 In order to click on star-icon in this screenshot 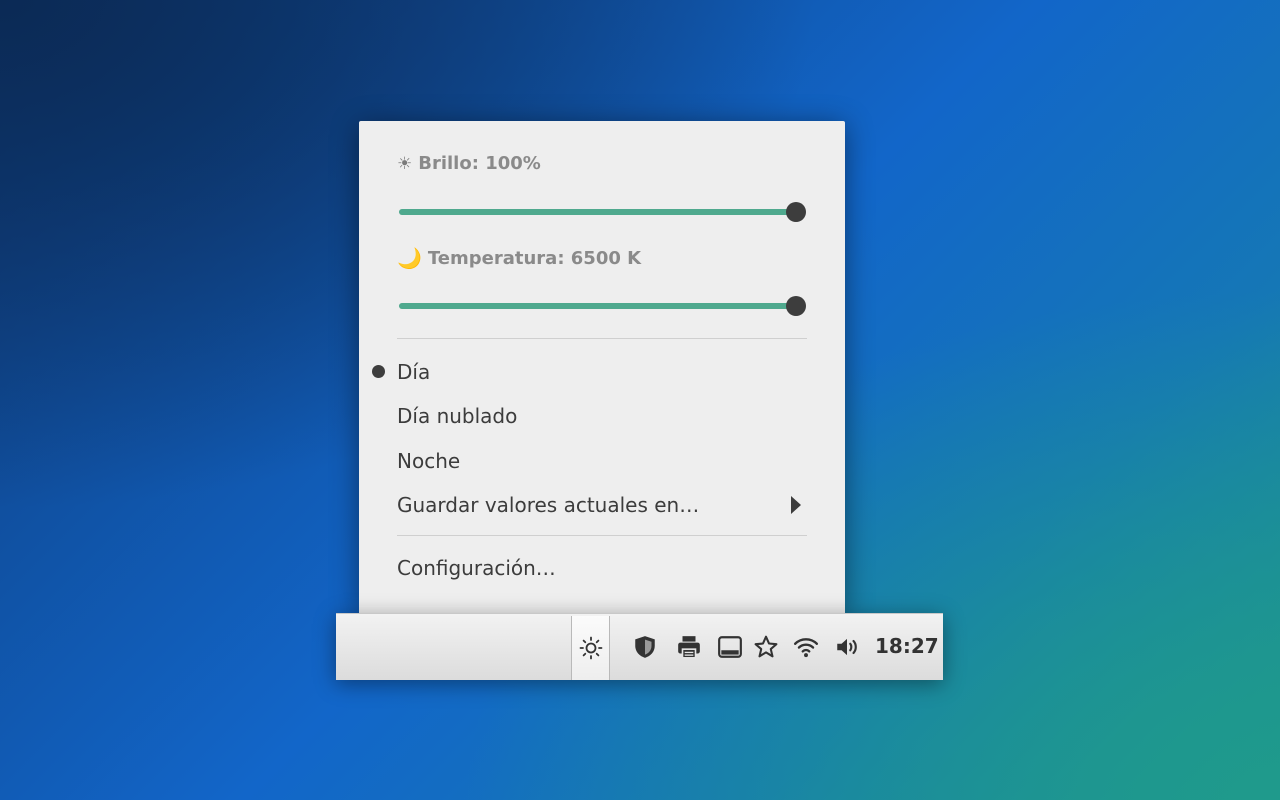, I will do `click(766, 647)`.